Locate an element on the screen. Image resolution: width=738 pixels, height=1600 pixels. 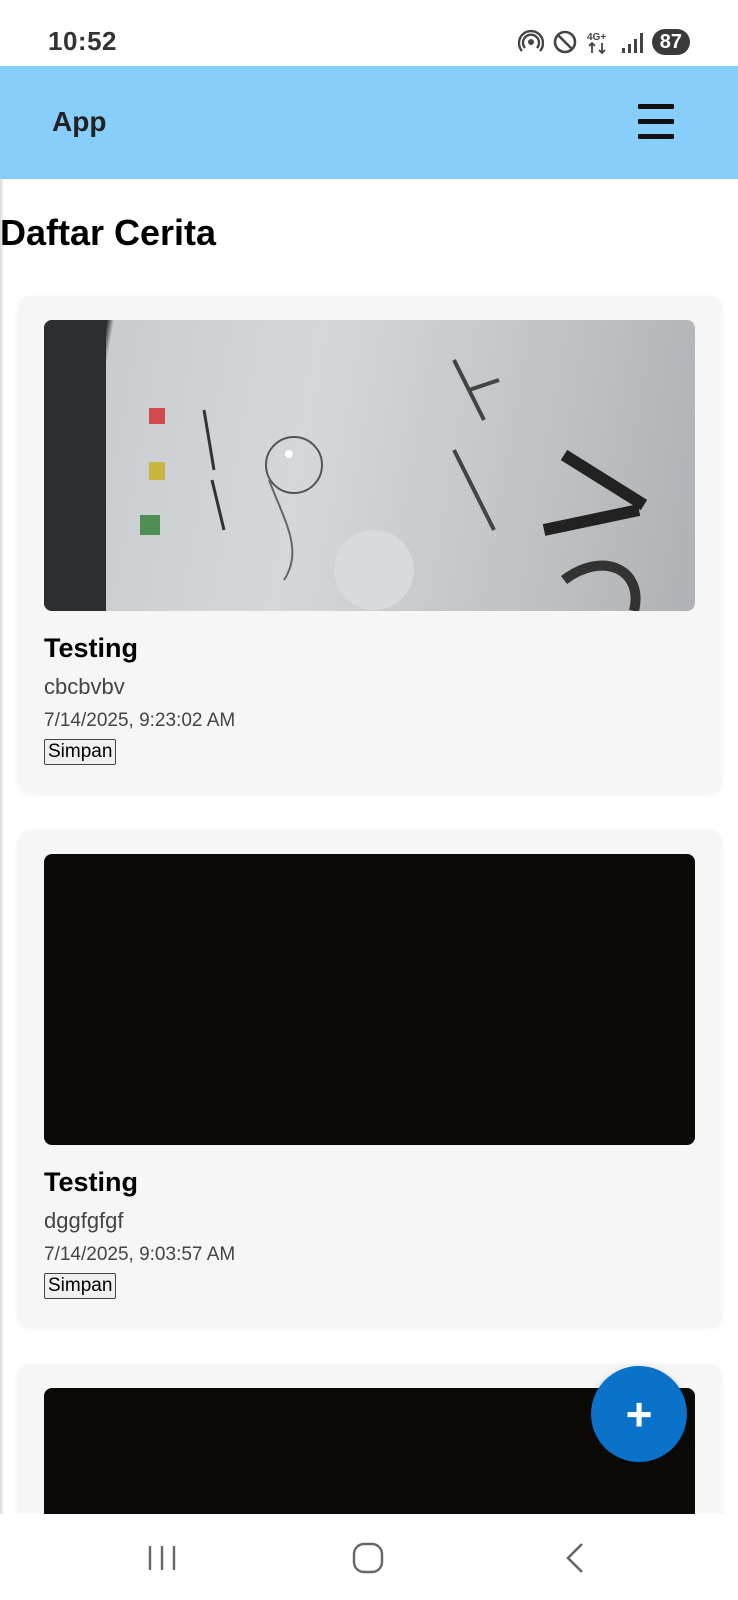
add-story-button: + is located at coordinates (639, 1414).